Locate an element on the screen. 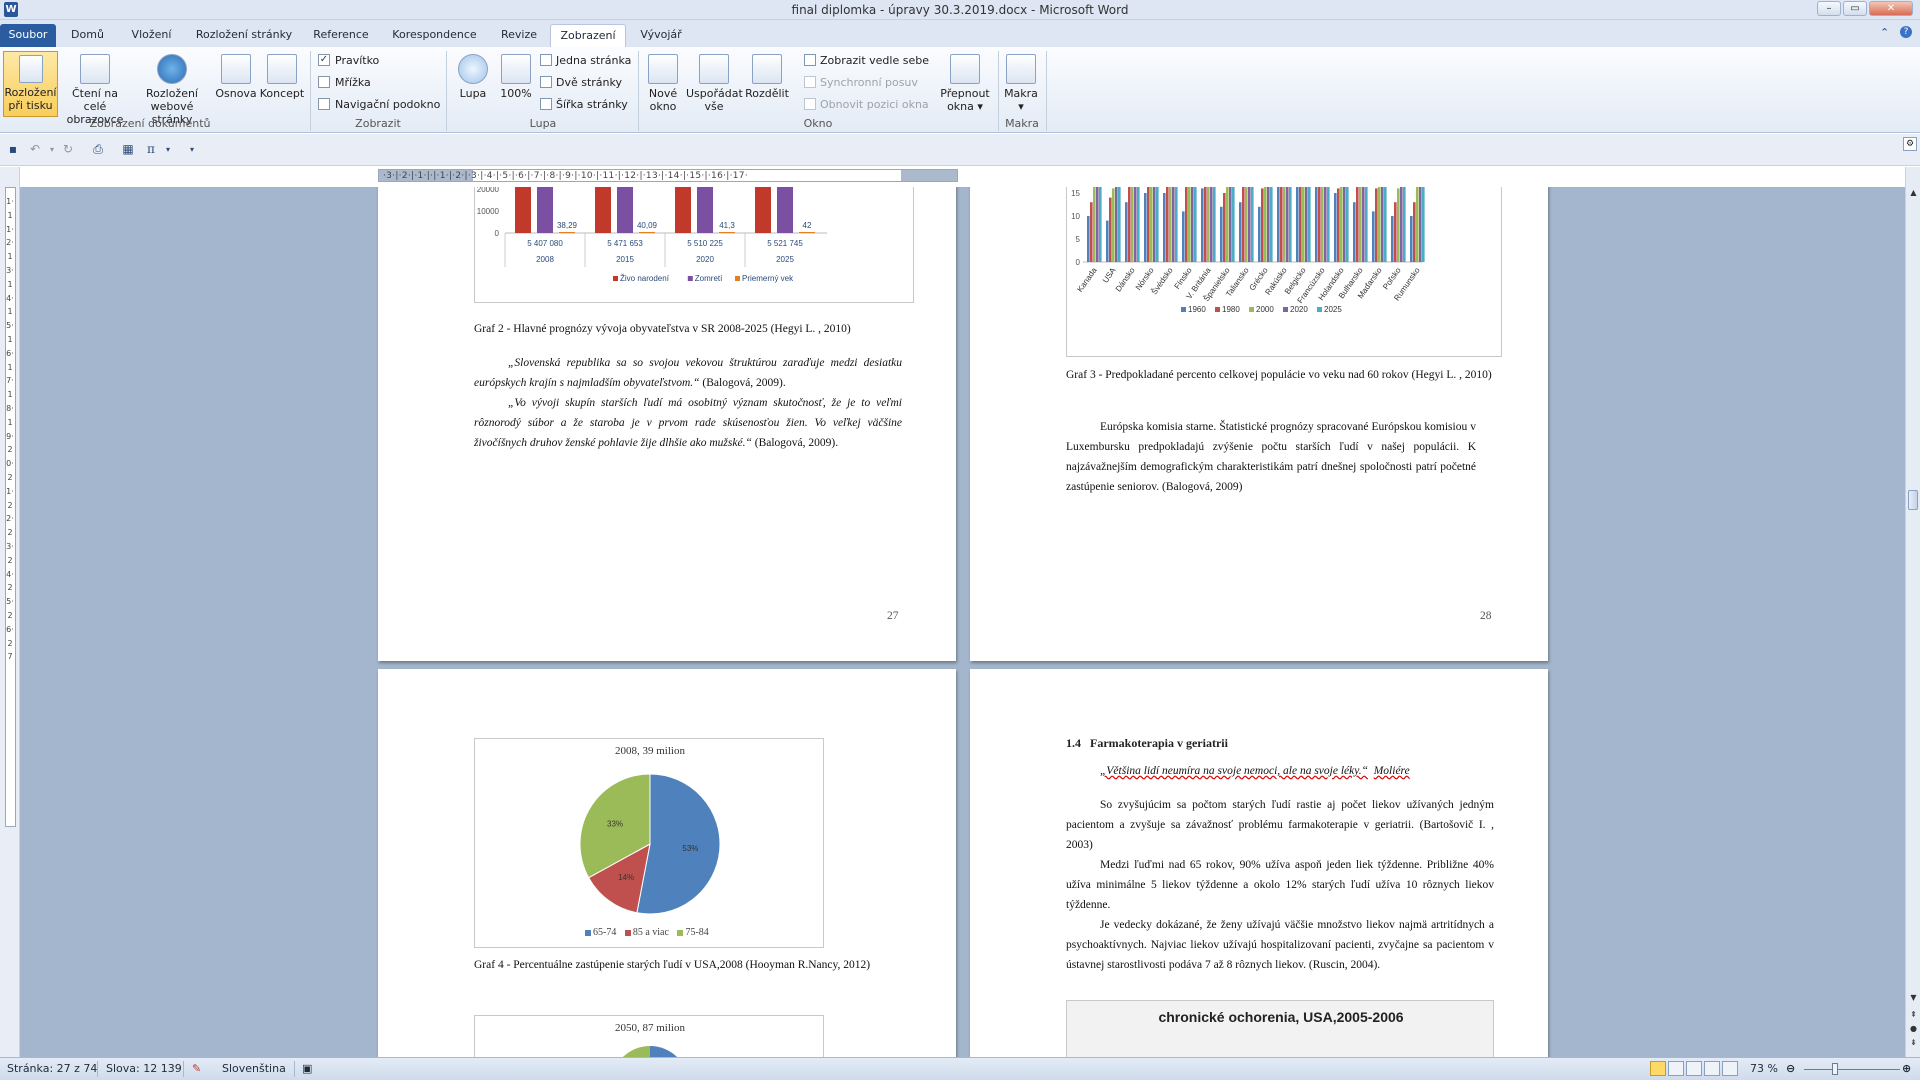 The height and width of the screenshot is (1080, 1920). redo-icon: ↻ is located at coordinates (68, 149).